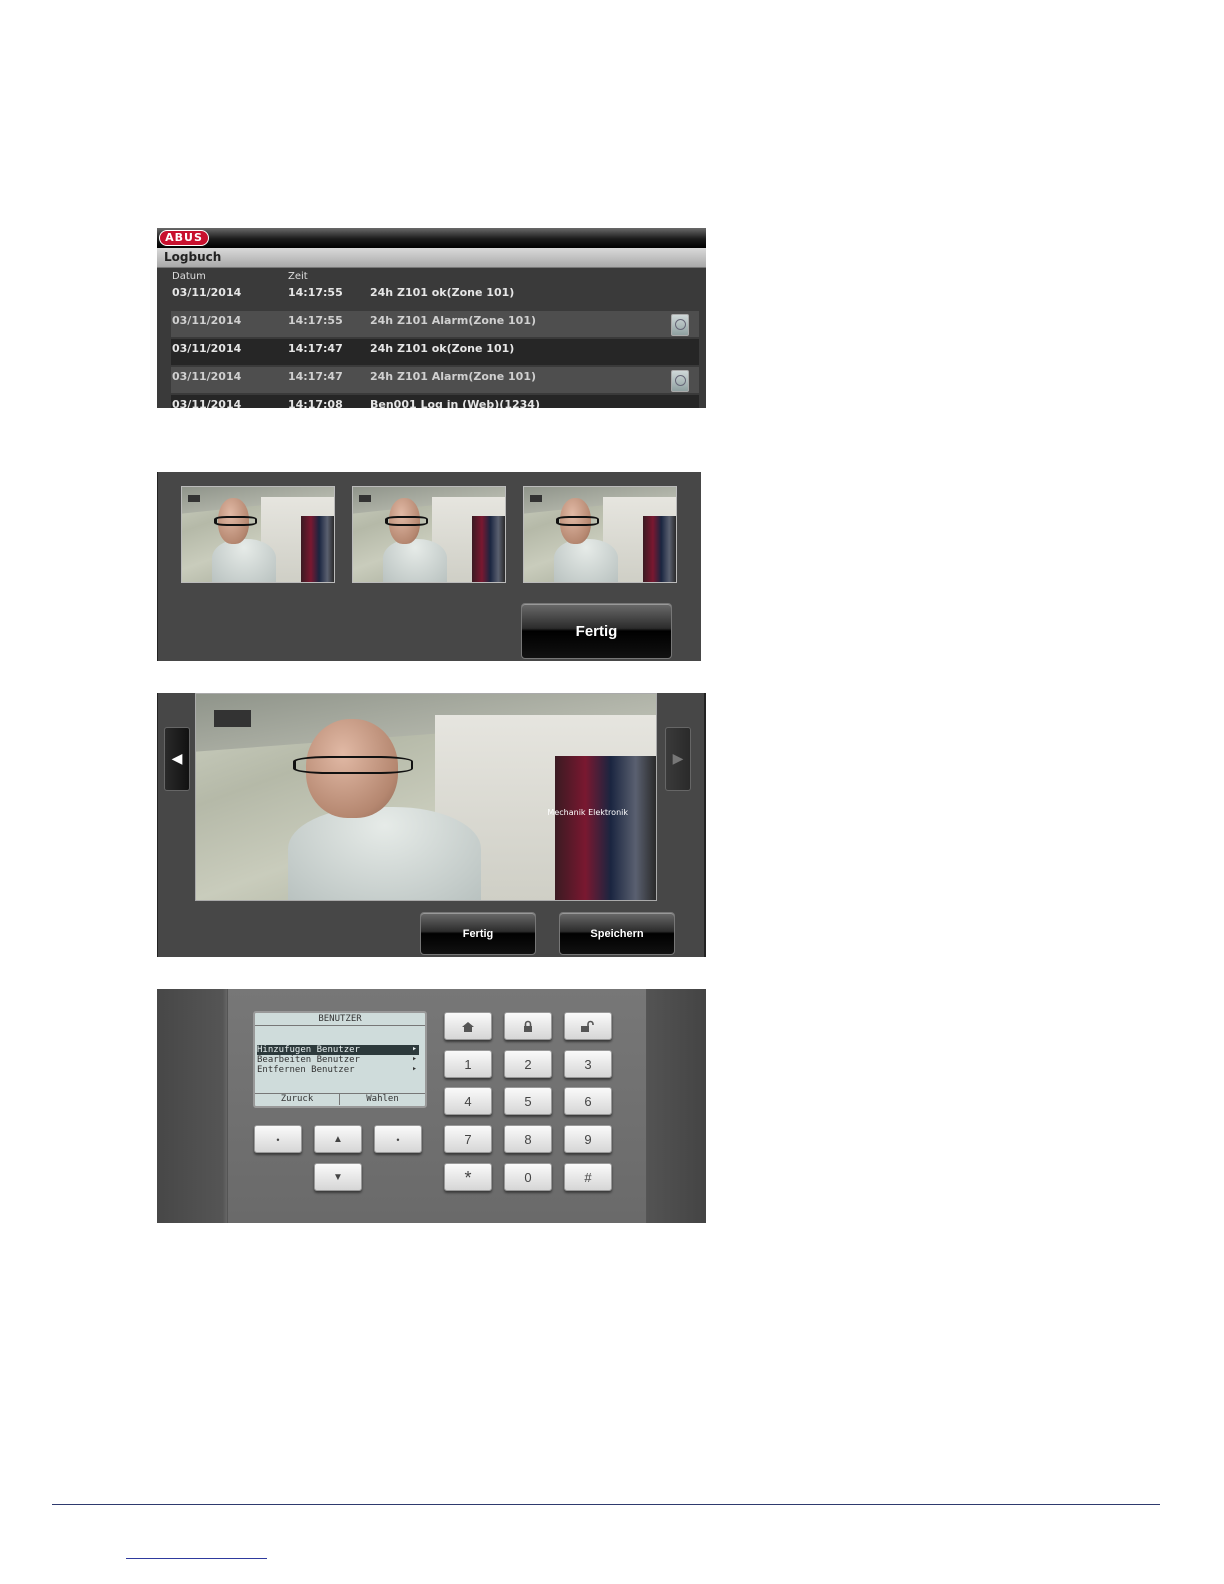 This screenshot has height=1584, width=1224. Describe the element at coordinates (382, 1099) in the screenshot. I see `softkey-select-label: Wahlen` at that location.